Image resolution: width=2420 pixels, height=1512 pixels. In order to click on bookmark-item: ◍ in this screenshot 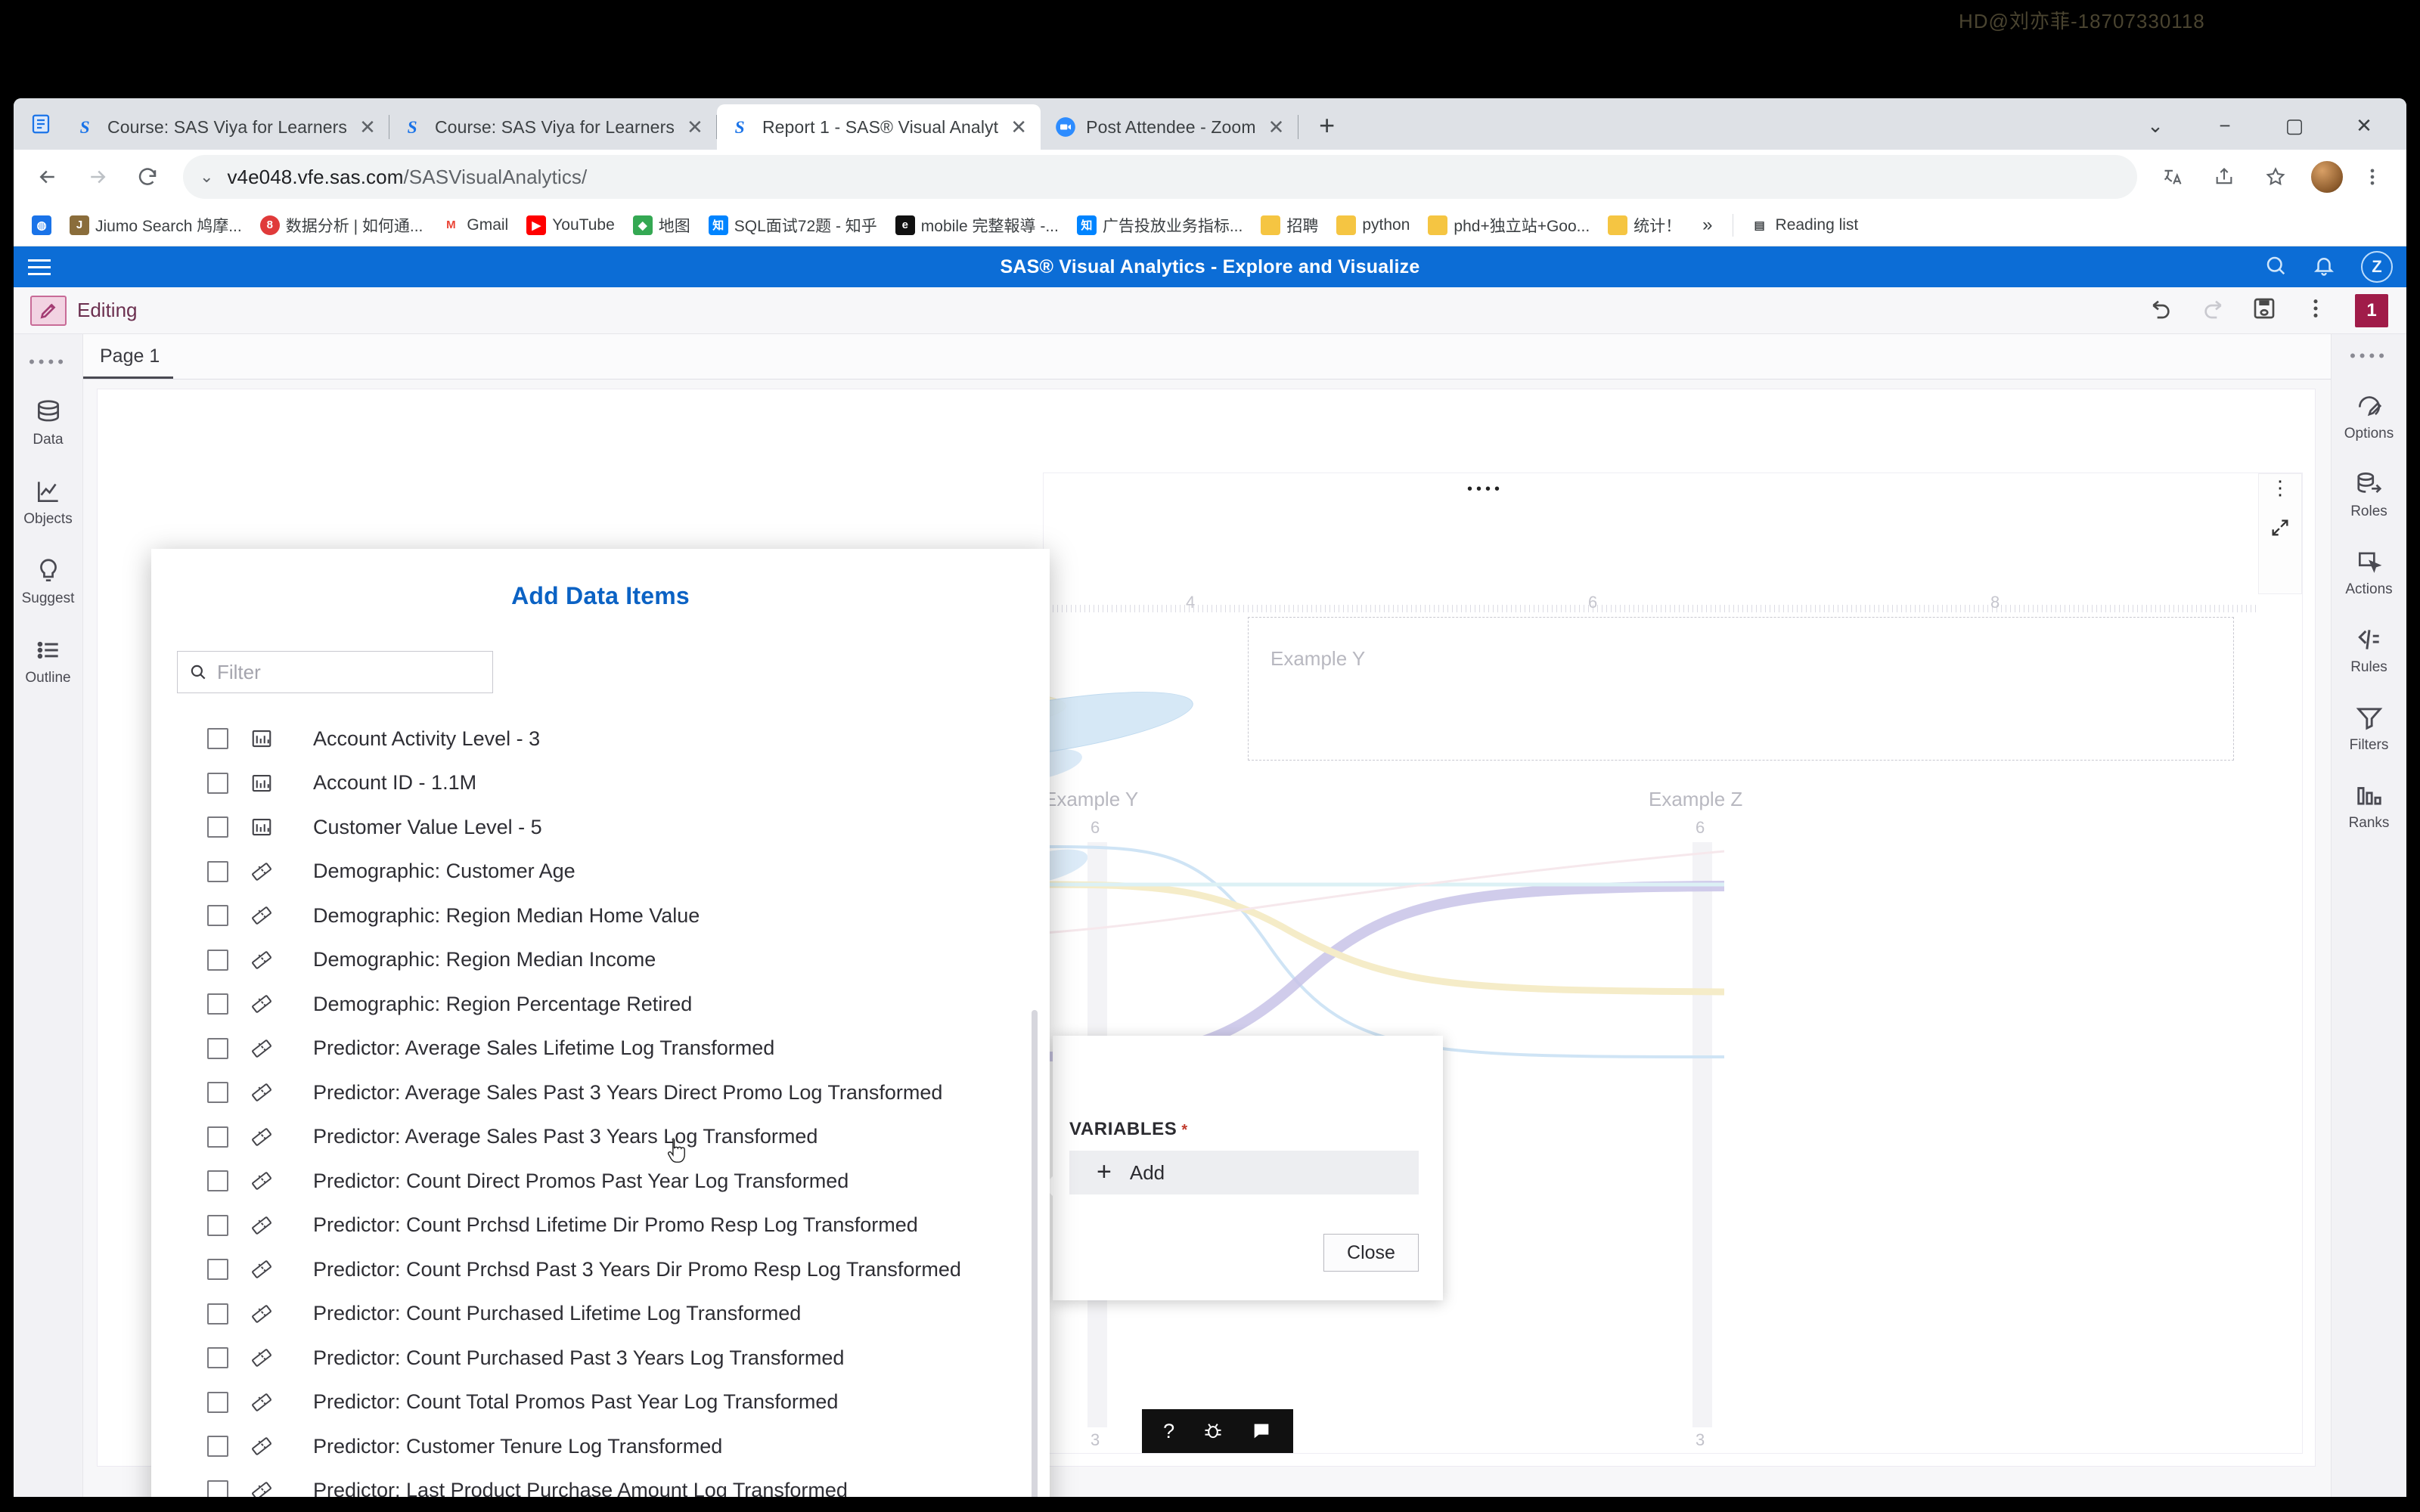, I will do `click(41, 225)`.